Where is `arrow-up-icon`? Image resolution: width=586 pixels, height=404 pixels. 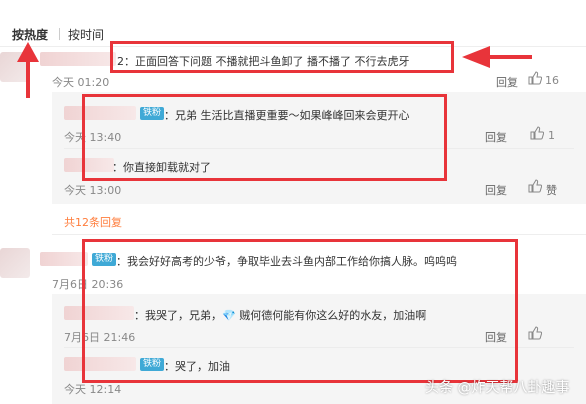 arrow-up-icon is located at coordinates (28, 70).